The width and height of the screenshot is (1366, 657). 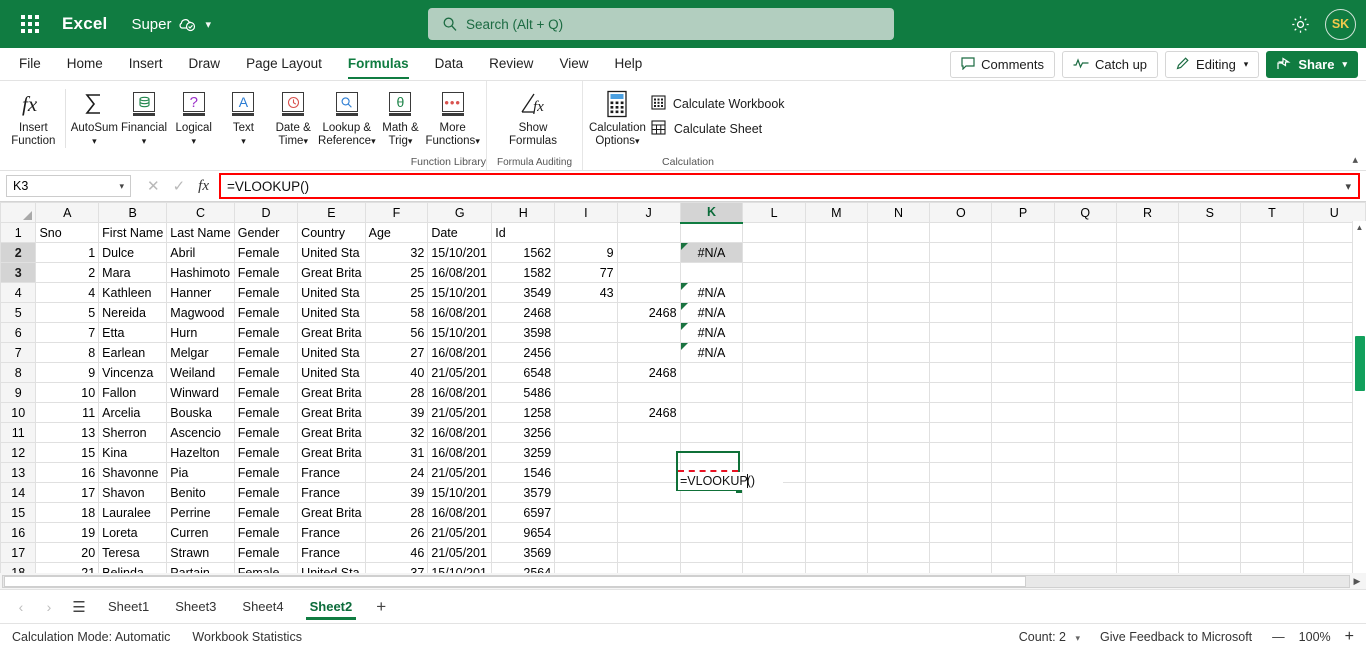 I want to click on cell-F8: 40, so click(x=396, y=372).